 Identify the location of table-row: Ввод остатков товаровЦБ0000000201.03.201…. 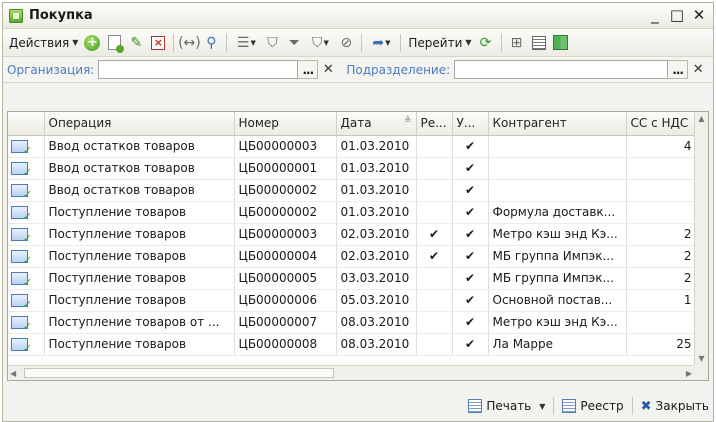
(352, 190).